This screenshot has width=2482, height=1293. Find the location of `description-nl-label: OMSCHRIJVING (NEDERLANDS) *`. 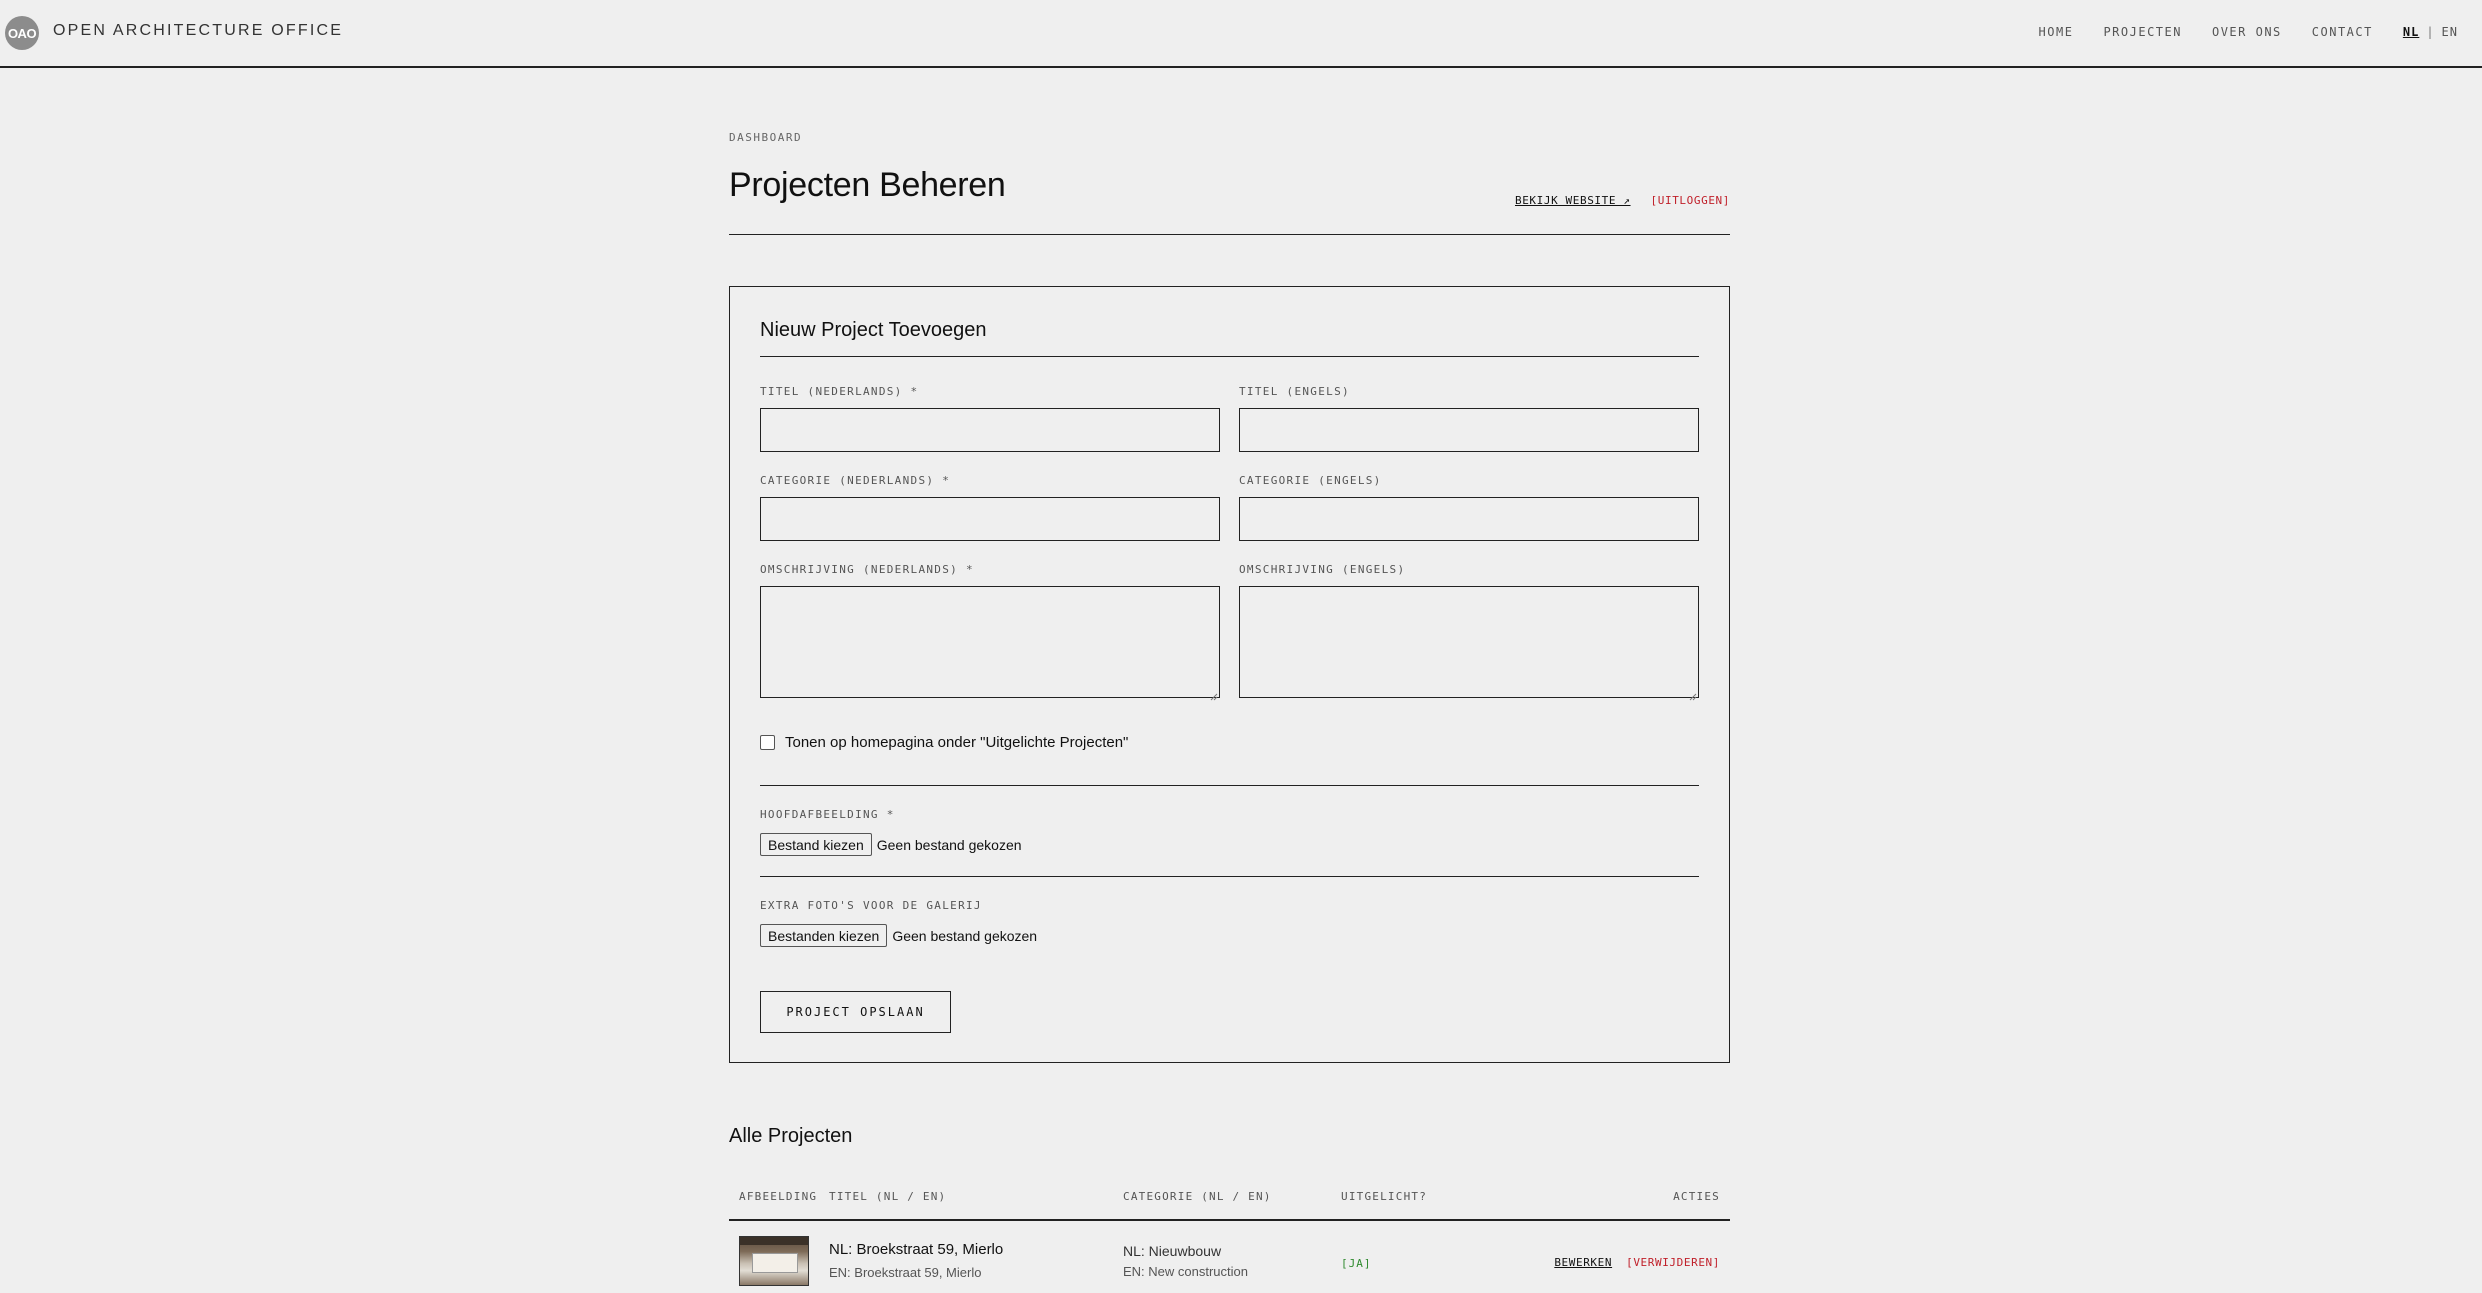

description-nl-label: OMSCHRIJVING (NEDERLANDS) * is located at coordinates (867, 569).